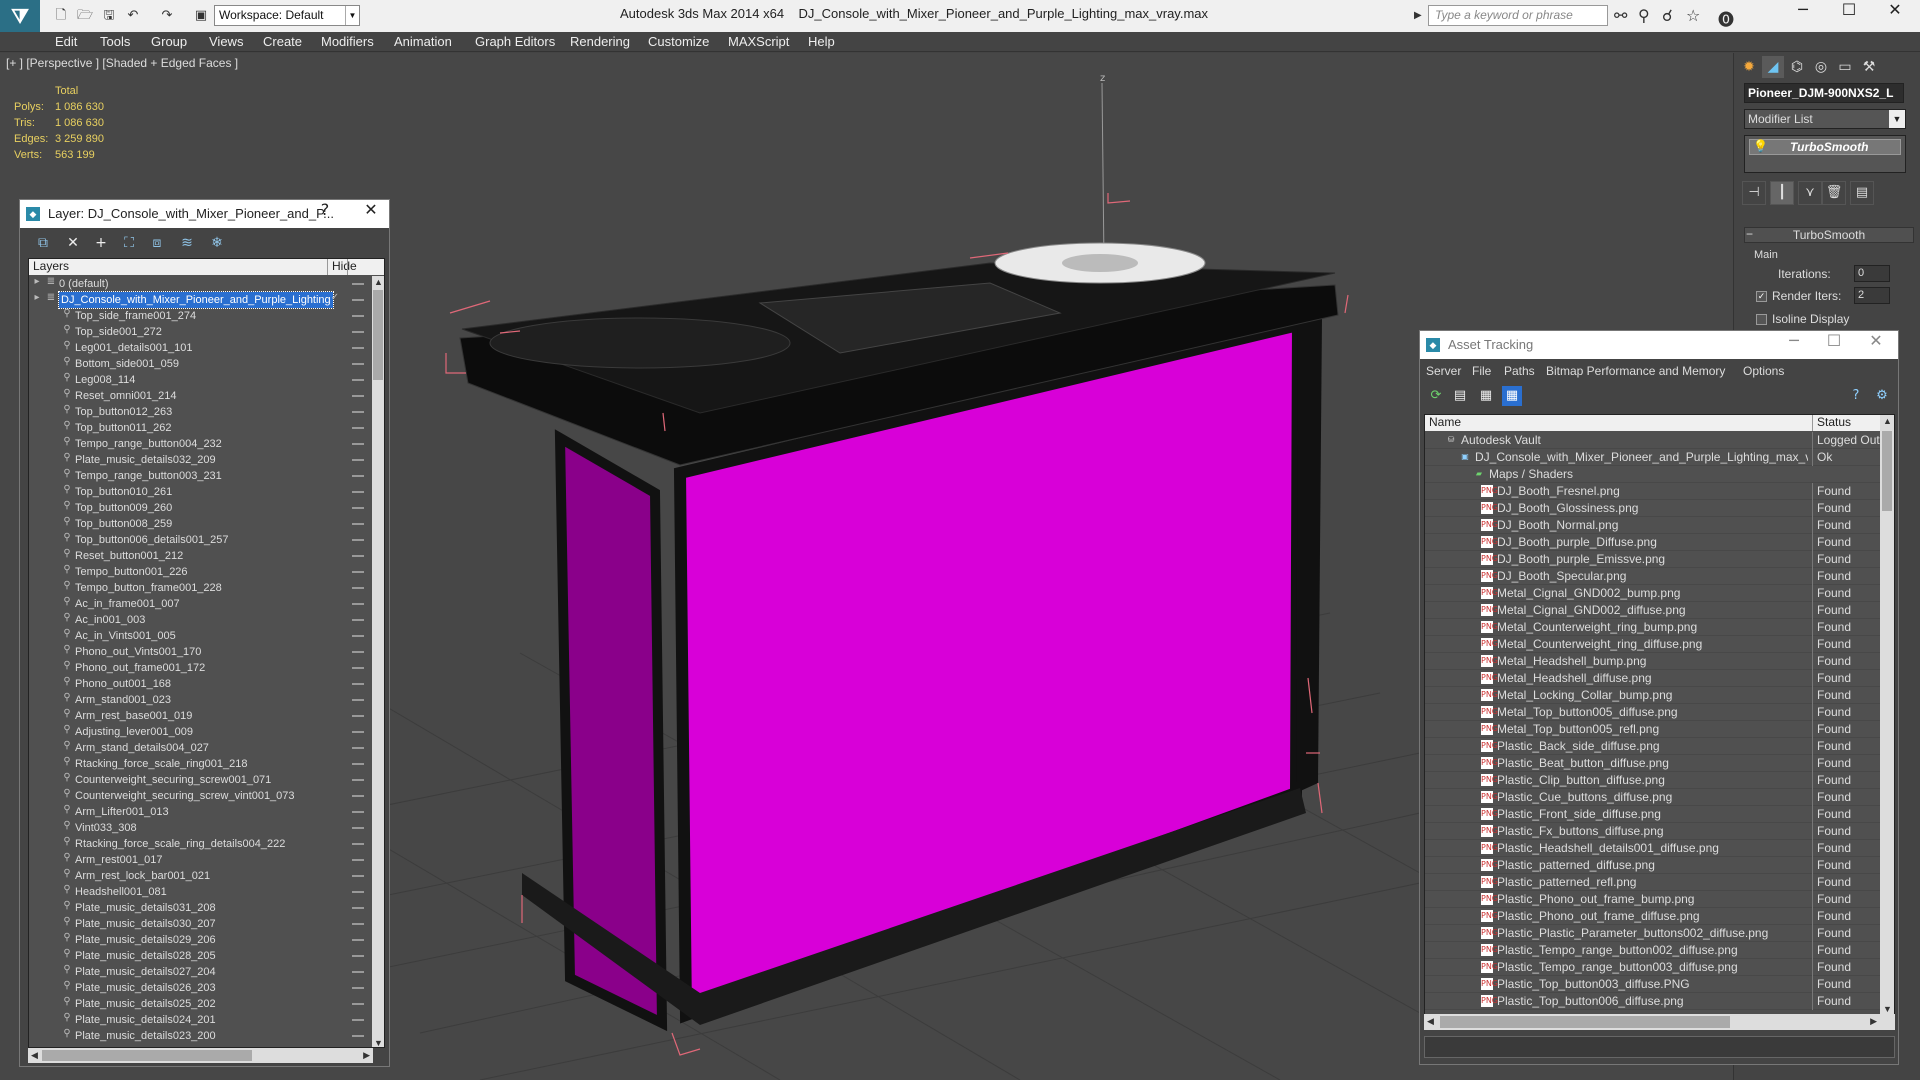 This screenshot has height=1080, width=1920. What do you see at coordinates (1895, 15) in the screenshot?
I see `close-button: ✕` at bounding box center [1895, 15].